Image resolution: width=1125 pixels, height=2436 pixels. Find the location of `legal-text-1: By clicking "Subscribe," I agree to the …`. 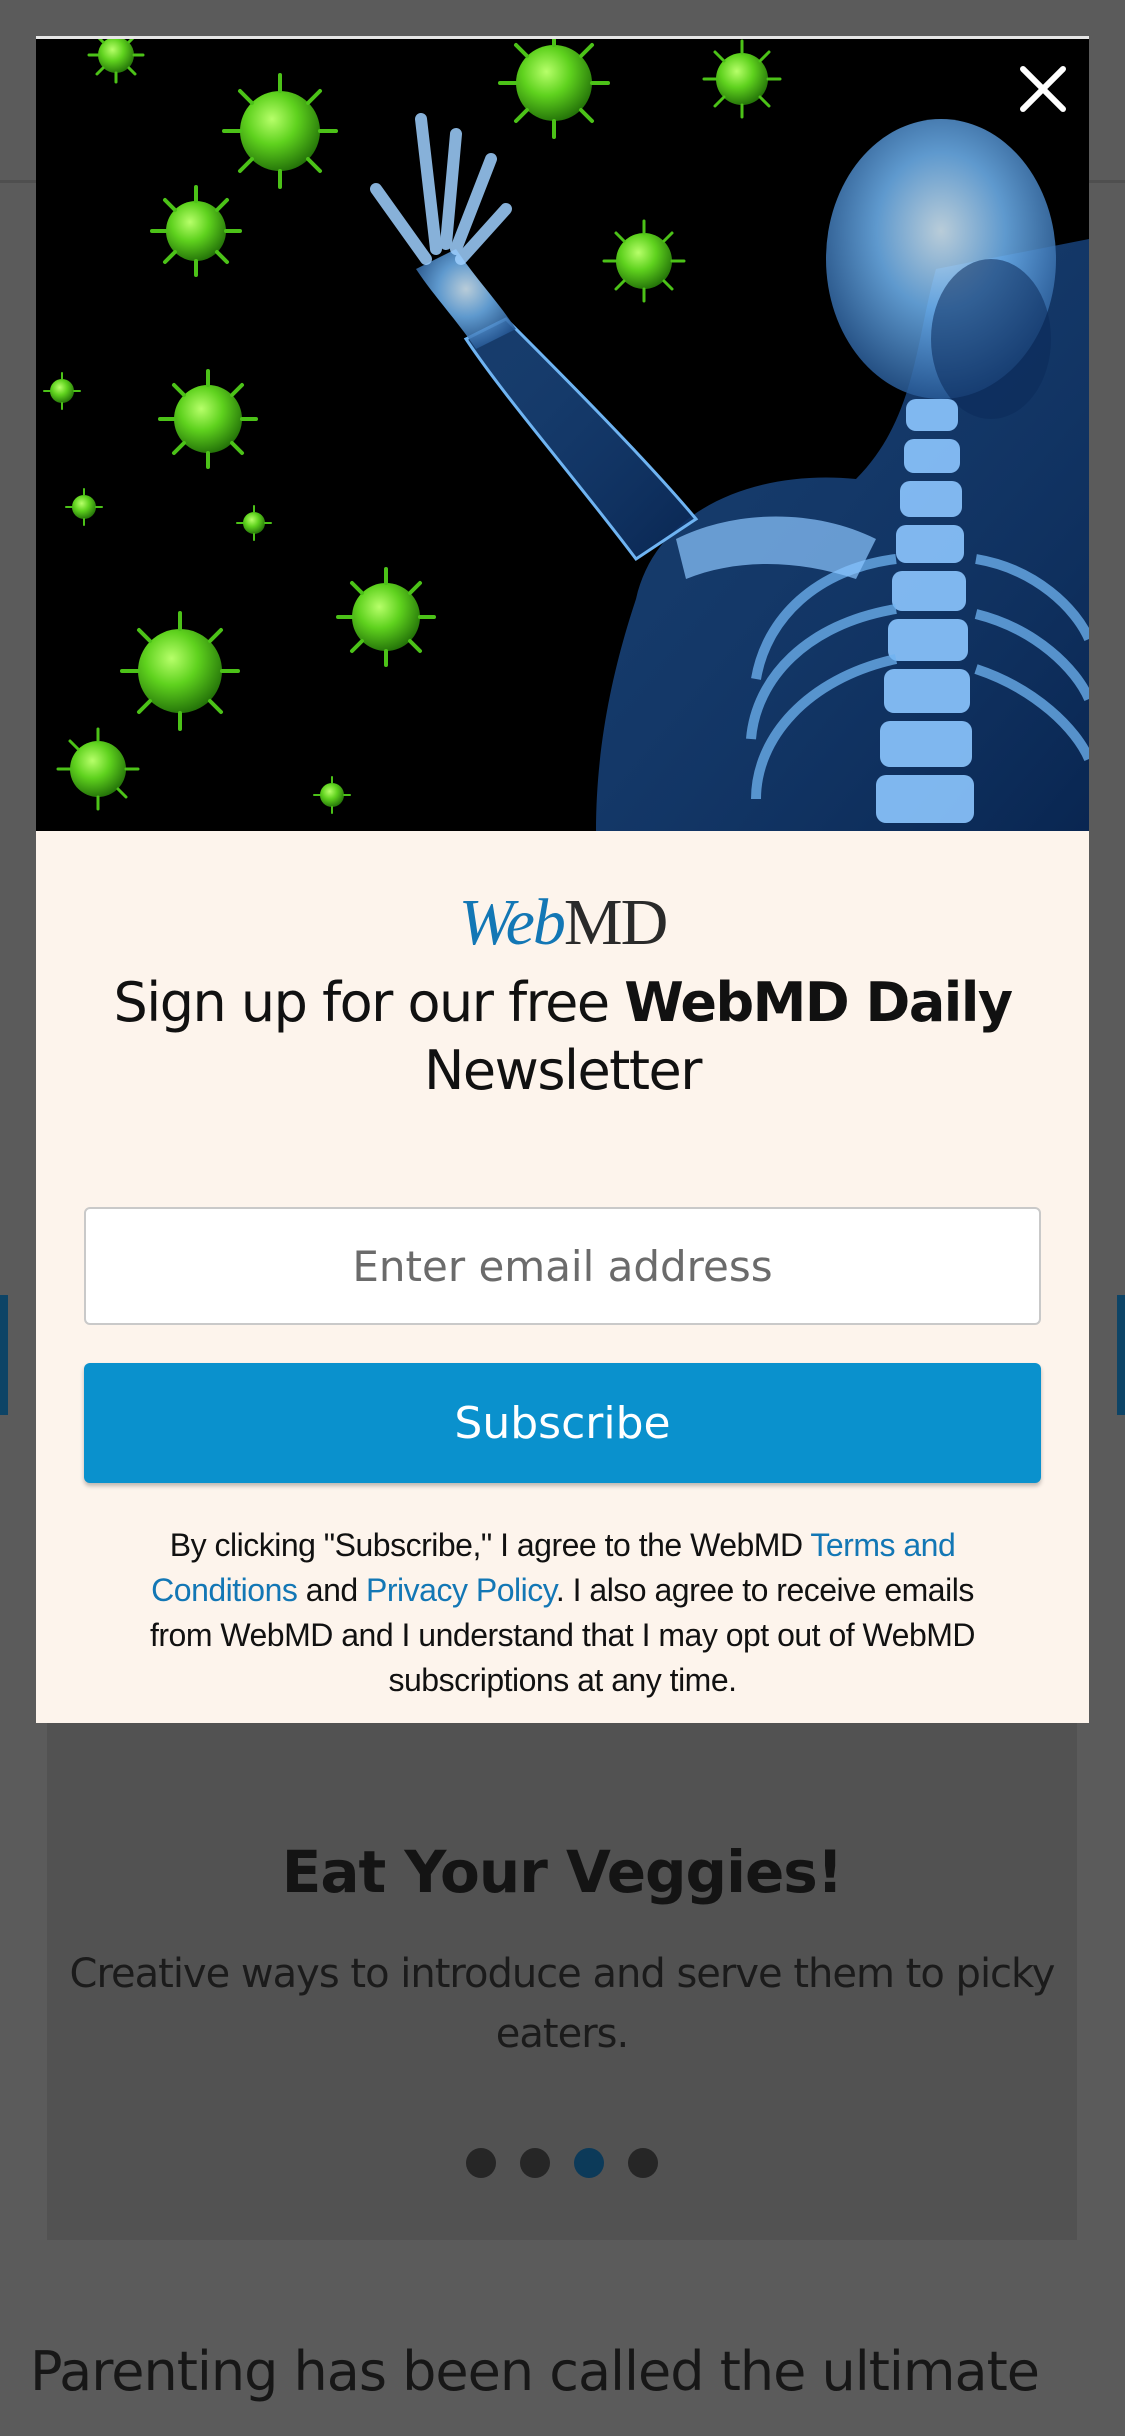

legal-text-1: By clicking "Subscribe," I agree to the … is located at coordinates (490, 1545).